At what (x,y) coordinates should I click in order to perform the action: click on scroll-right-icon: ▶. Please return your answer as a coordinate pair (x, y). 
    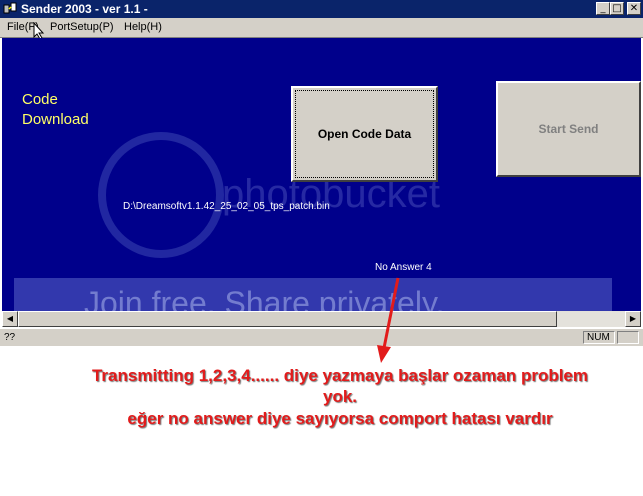
    Looking at the image, I should click on (633, 319).